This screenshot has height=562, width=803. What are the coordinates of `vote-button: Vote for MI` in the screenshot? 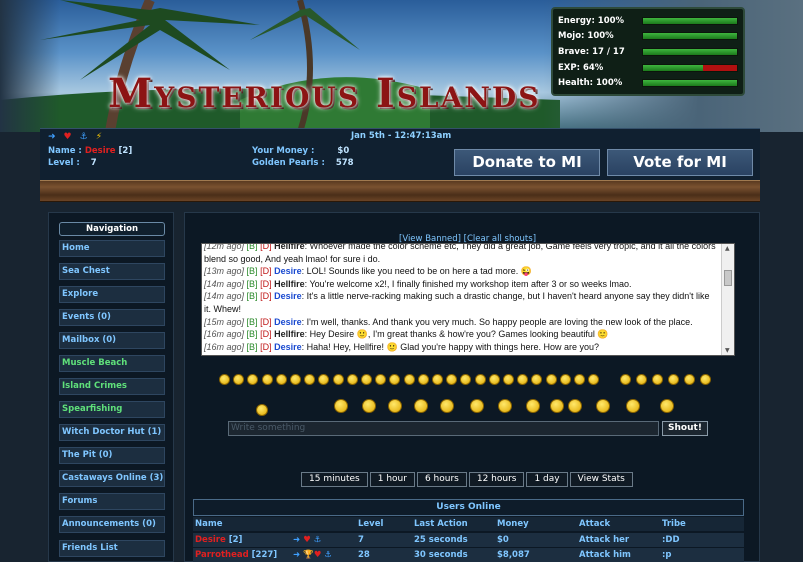 It's located at (680, 162).